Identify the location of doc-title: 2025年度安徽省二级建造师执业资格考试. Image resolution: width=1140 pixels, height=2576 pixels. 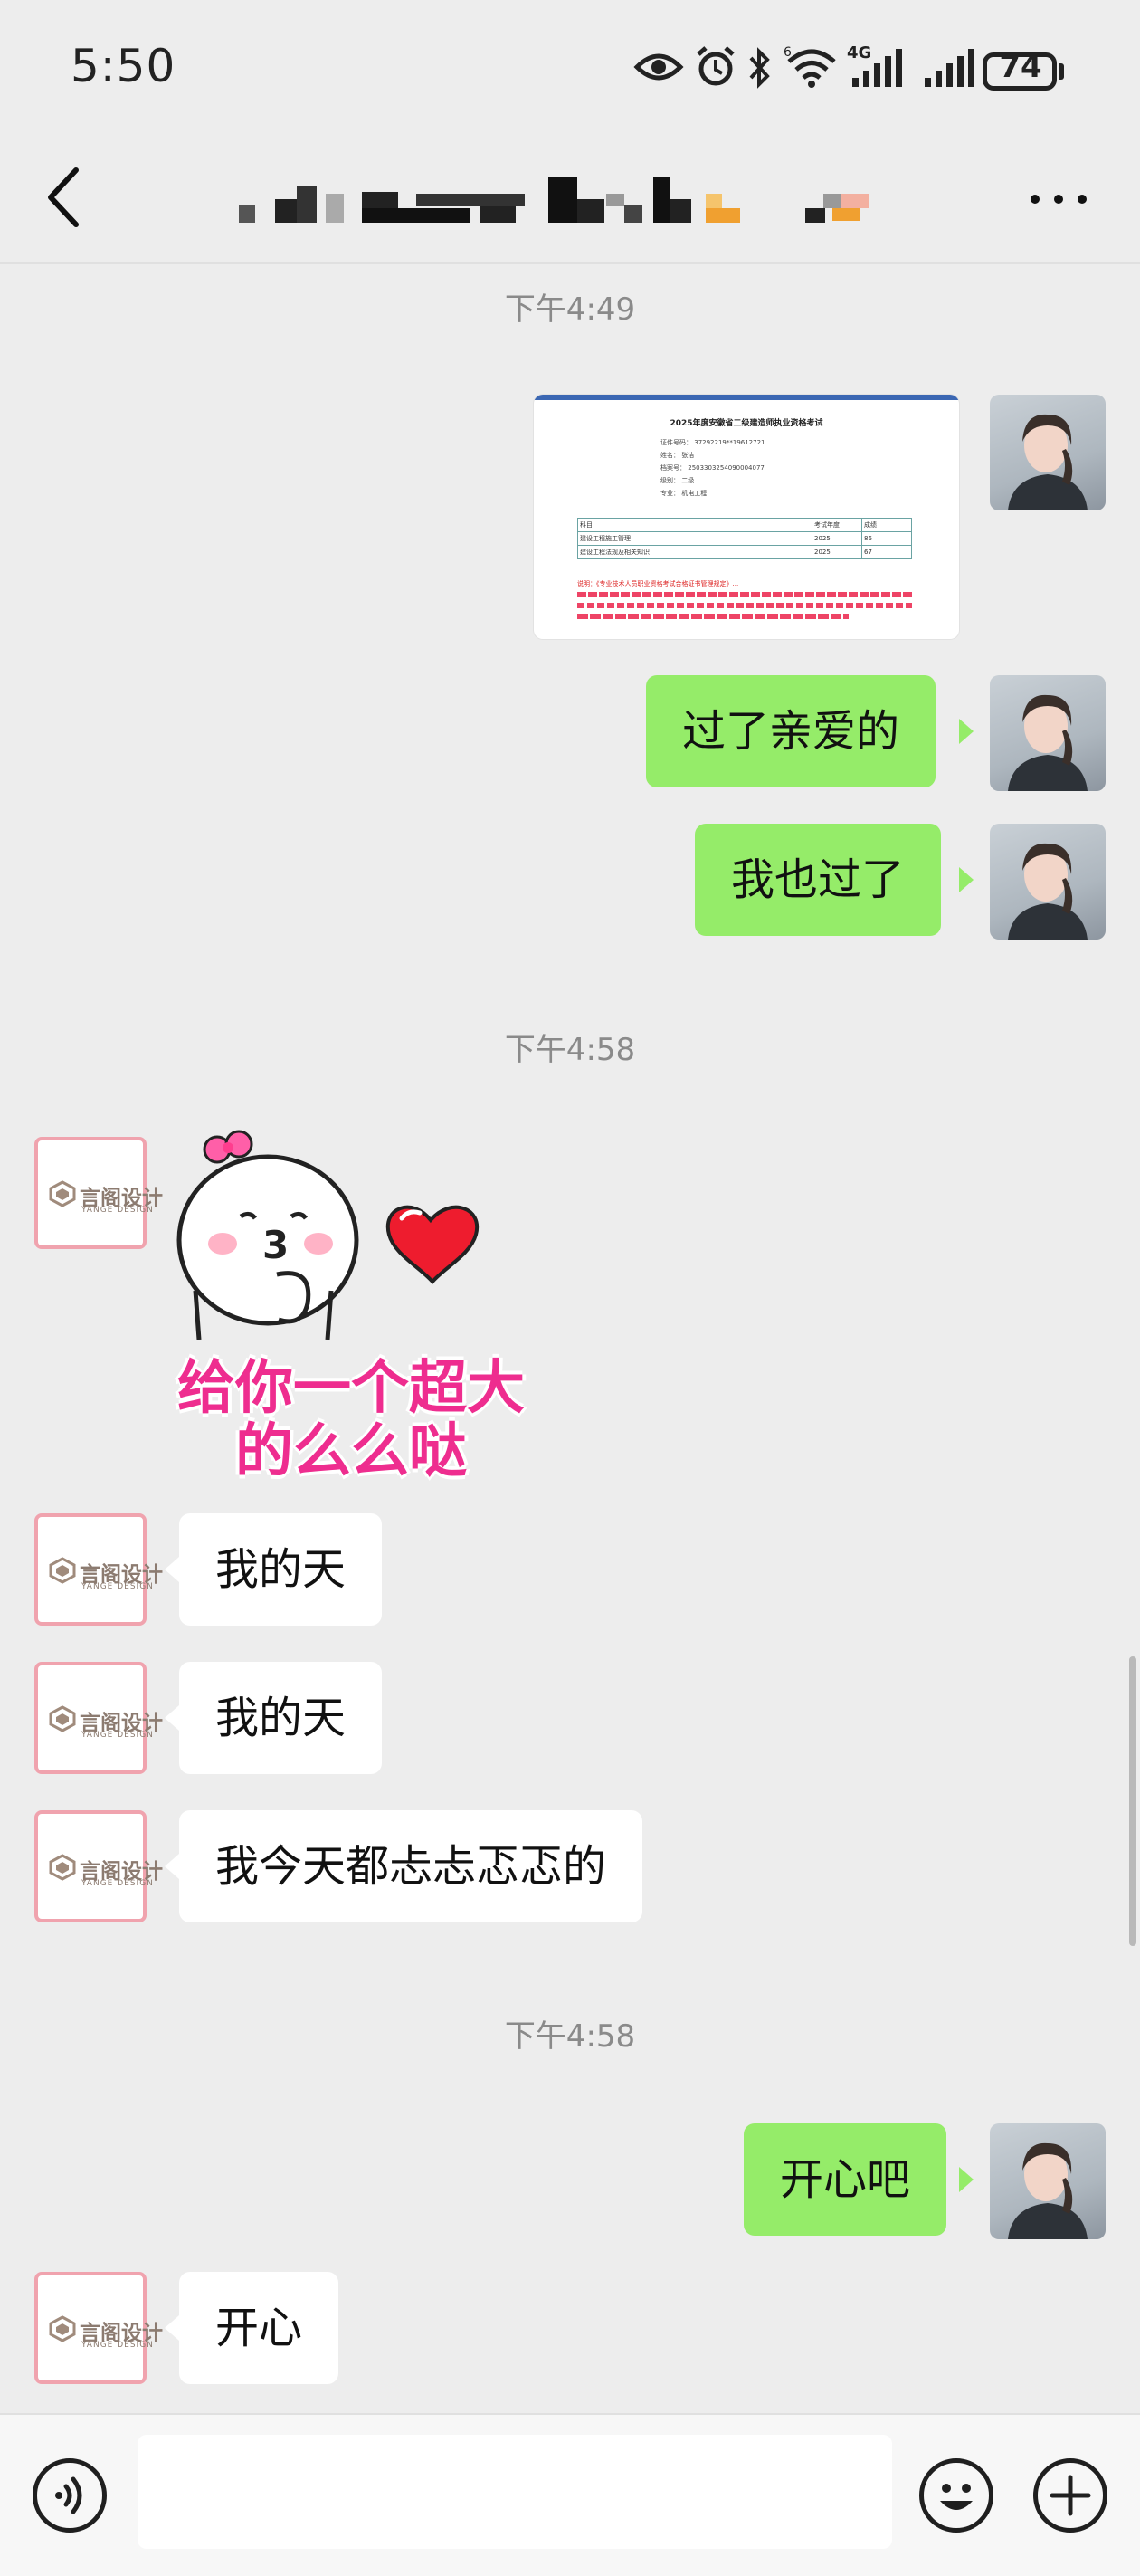
(747, 424).